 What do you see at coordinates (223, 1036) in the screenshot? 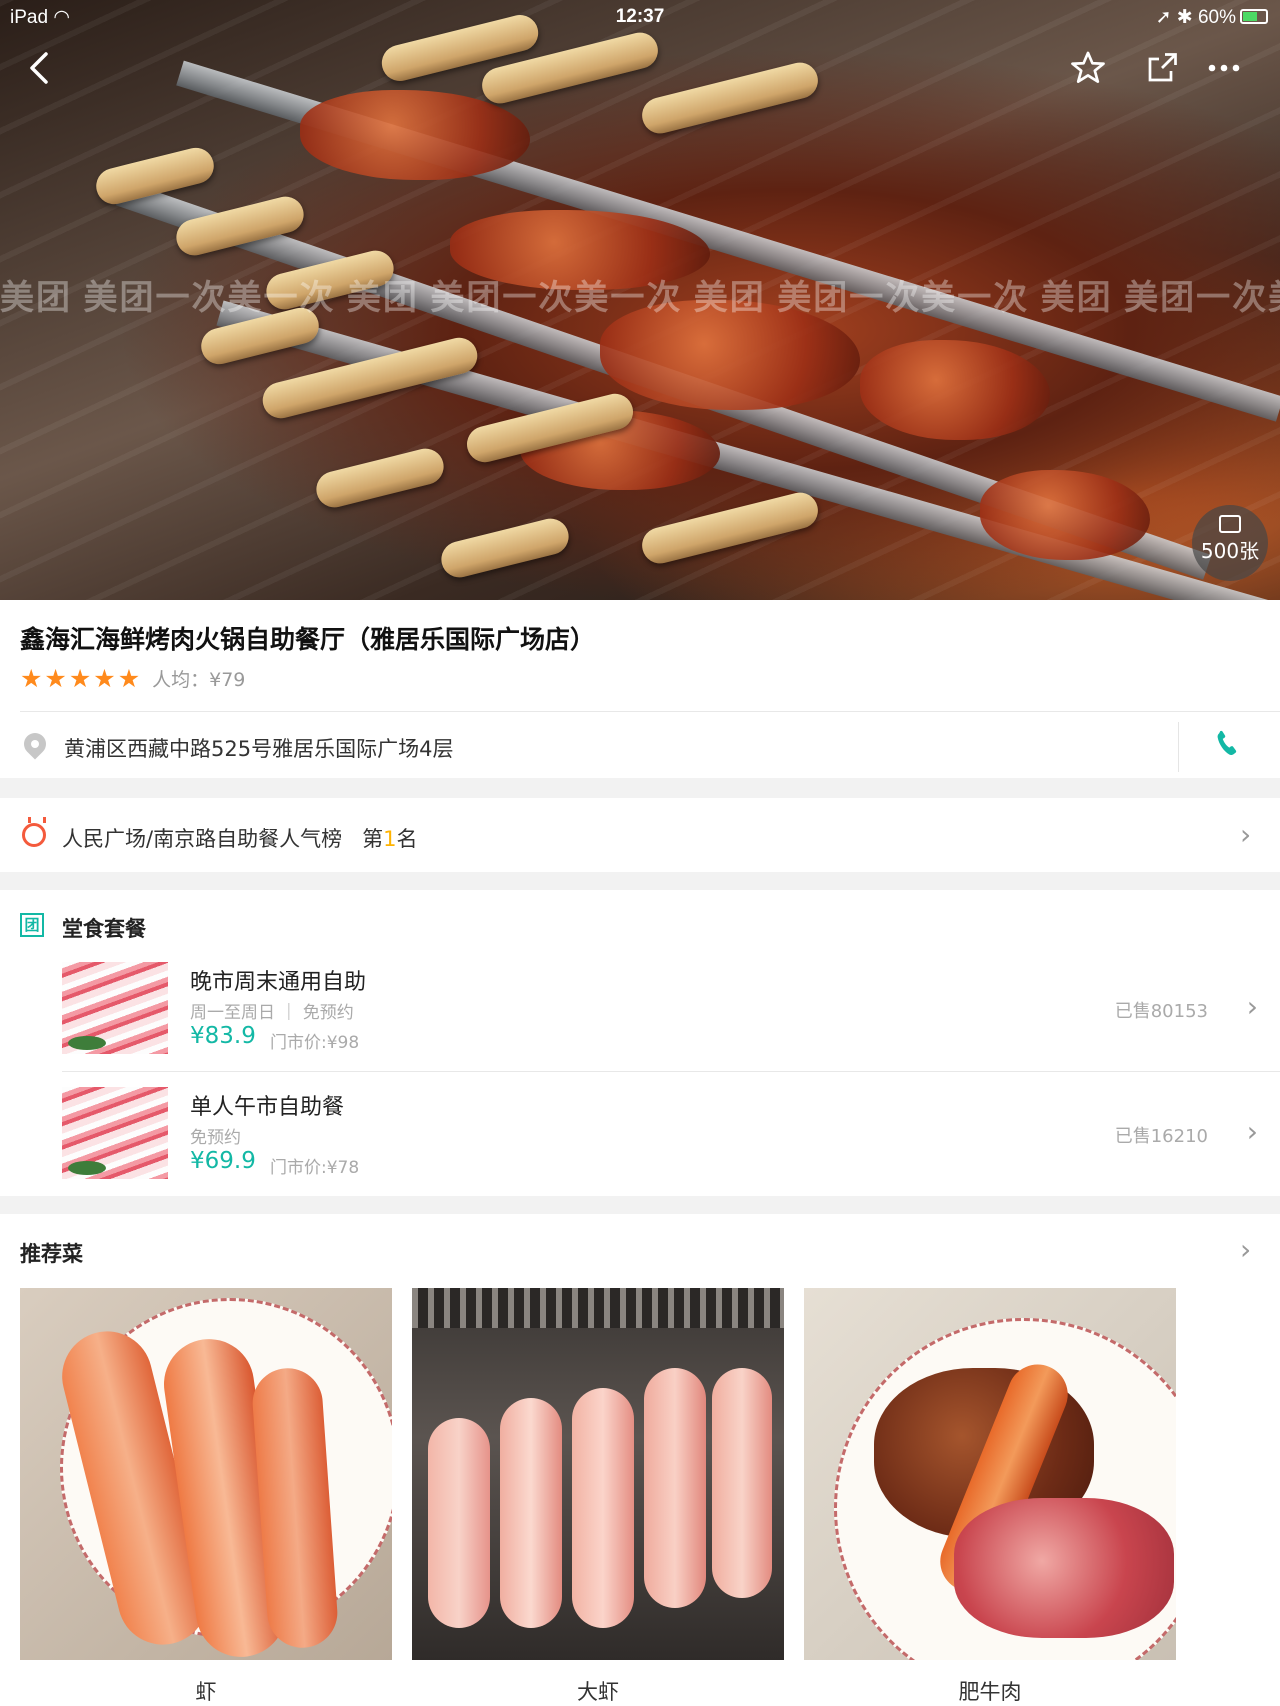
I see `deal-price: ¥83.9` at bounding box center [223, 1036].